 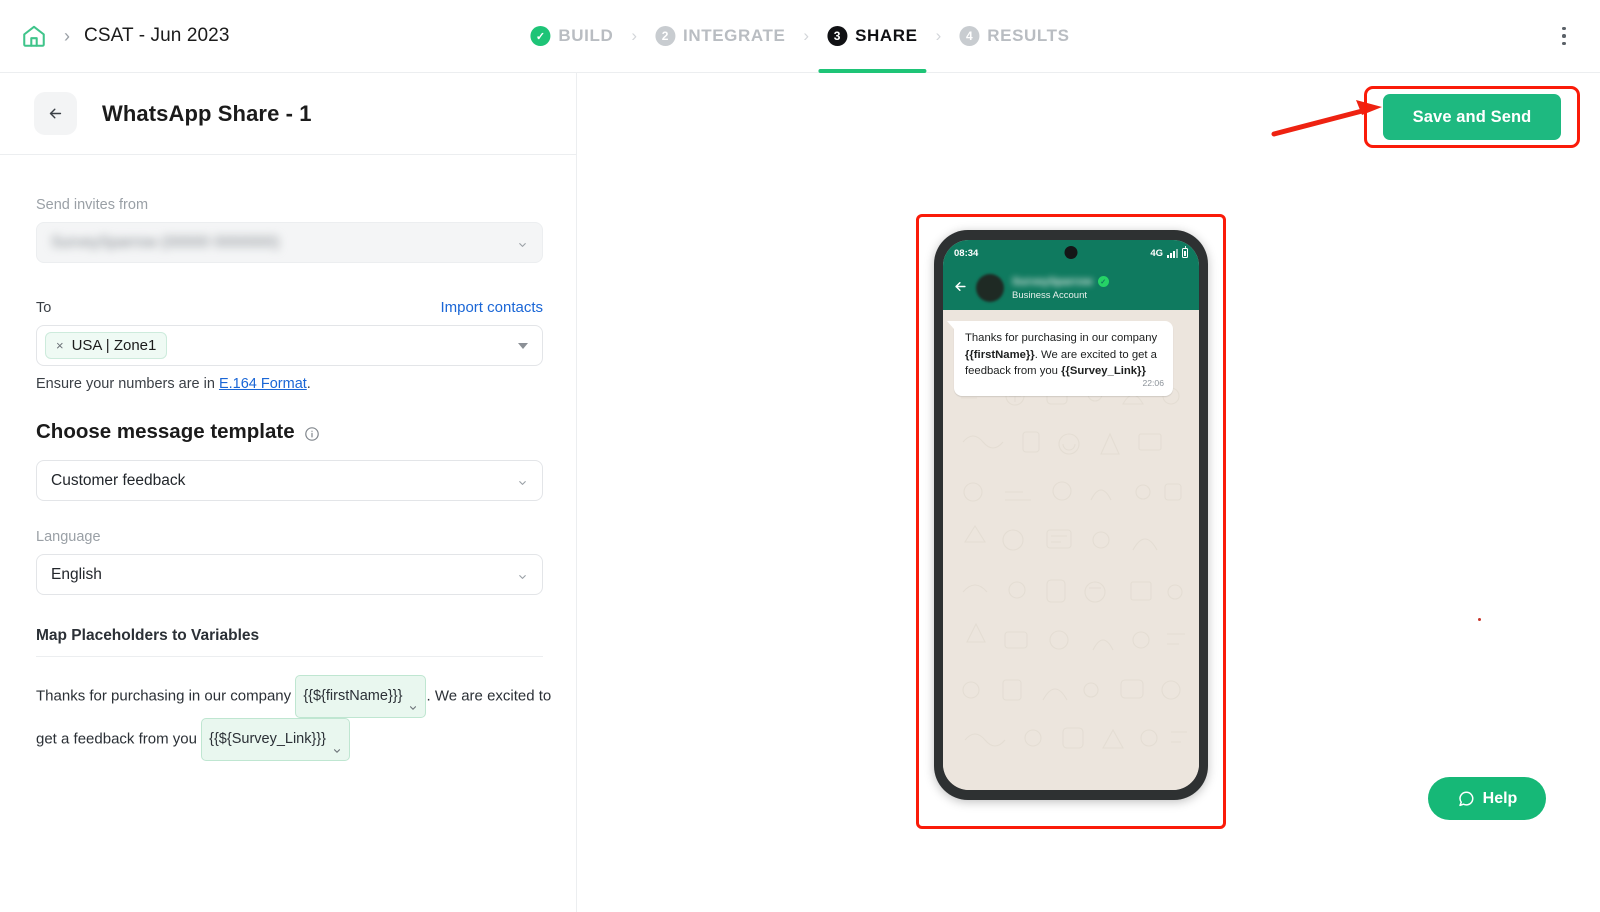 I want to click on back-button, so click(x=55, y=113).